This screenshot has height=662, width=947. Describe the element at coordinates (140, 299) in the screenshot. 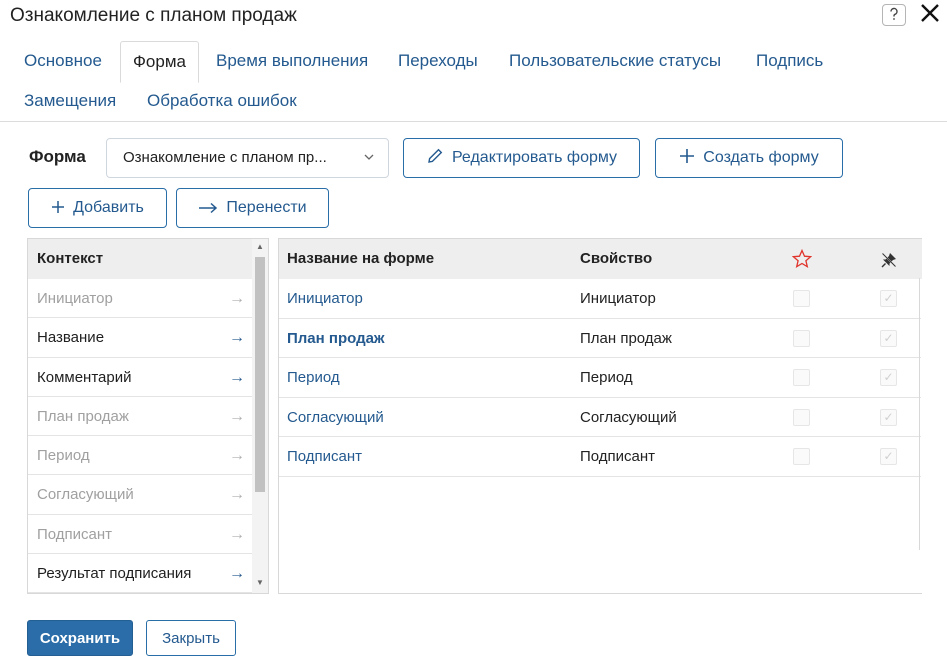

I see `context-item: Инициатор →` at that location.